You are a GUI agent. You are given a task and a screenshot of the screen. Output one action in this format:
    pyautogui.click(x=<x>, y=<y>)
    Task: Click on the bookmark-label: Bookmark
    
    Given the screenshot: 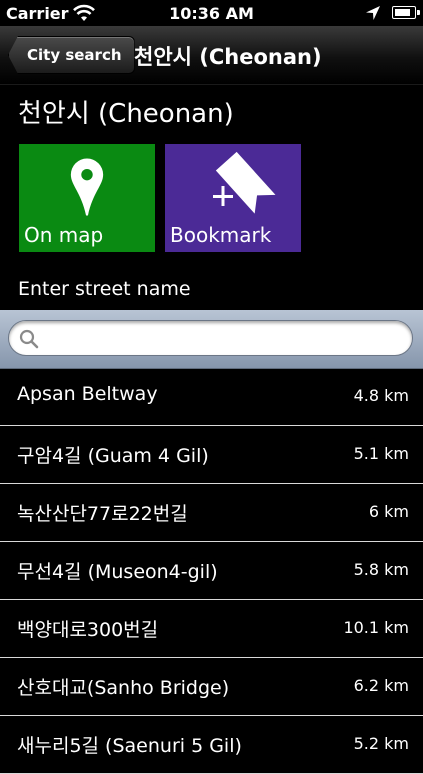 What is the action you would take?
    pyautogui.click(x=221, y=235)
    